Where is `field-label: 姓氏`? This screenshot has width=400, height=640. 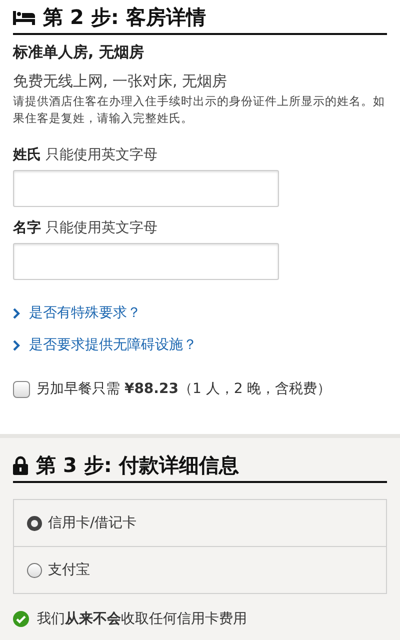 field-label: 姓氏 is located at coordinates (27, 155).